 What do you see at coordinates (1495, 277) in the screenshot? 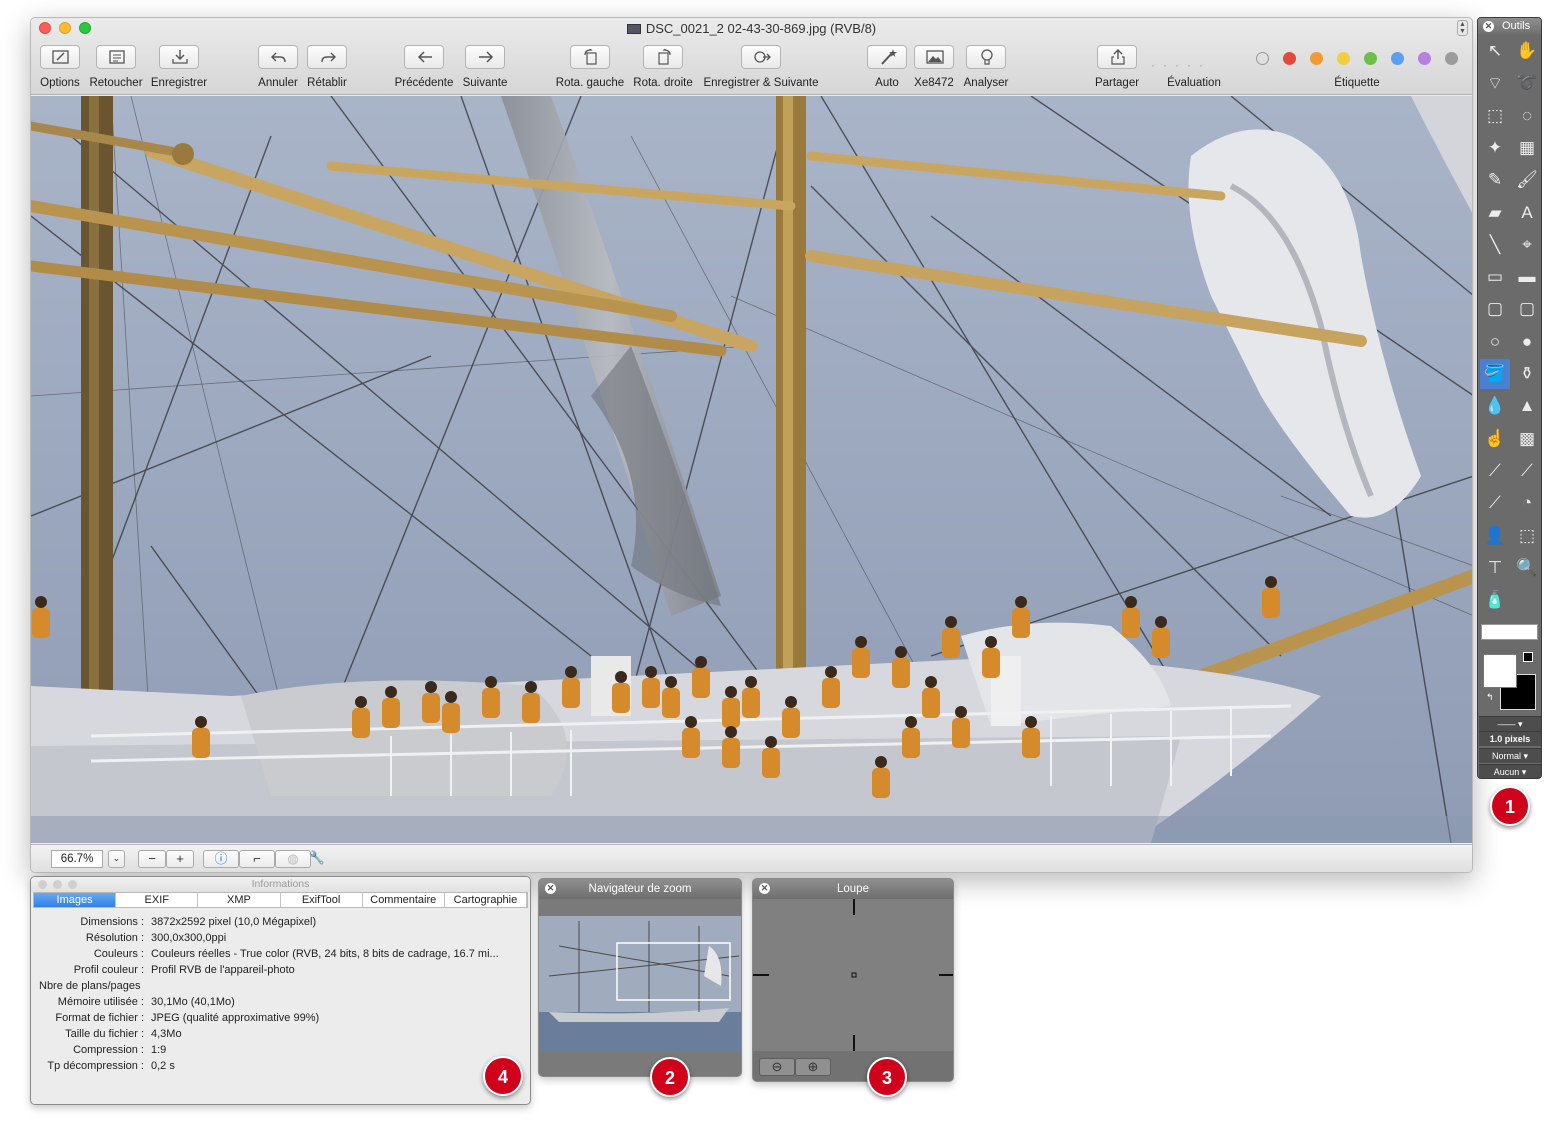
I see `rect-outline-icon: ▭` at bounding box center [1495, 277].